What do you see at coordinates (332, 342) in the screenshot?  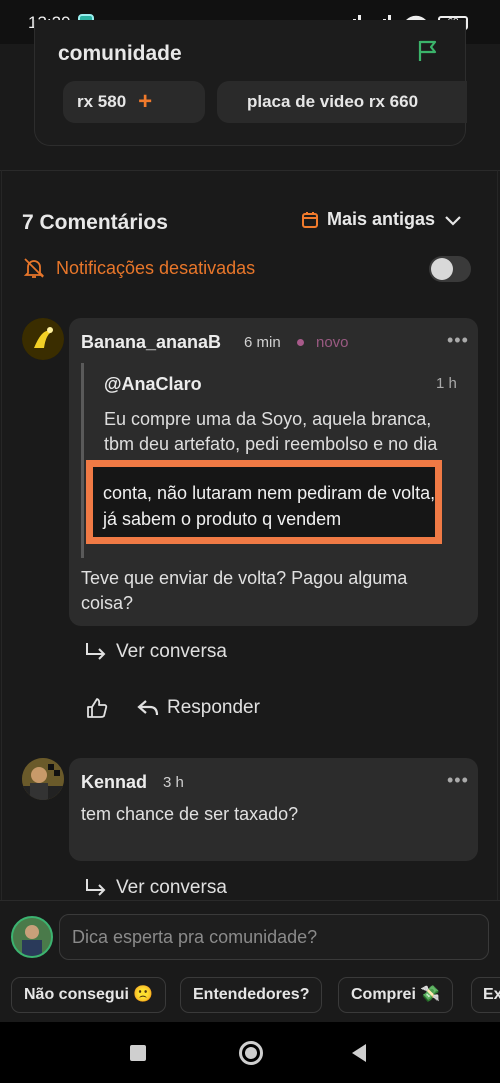 I see `new-badge: novo` at bounding box center [332, 342].